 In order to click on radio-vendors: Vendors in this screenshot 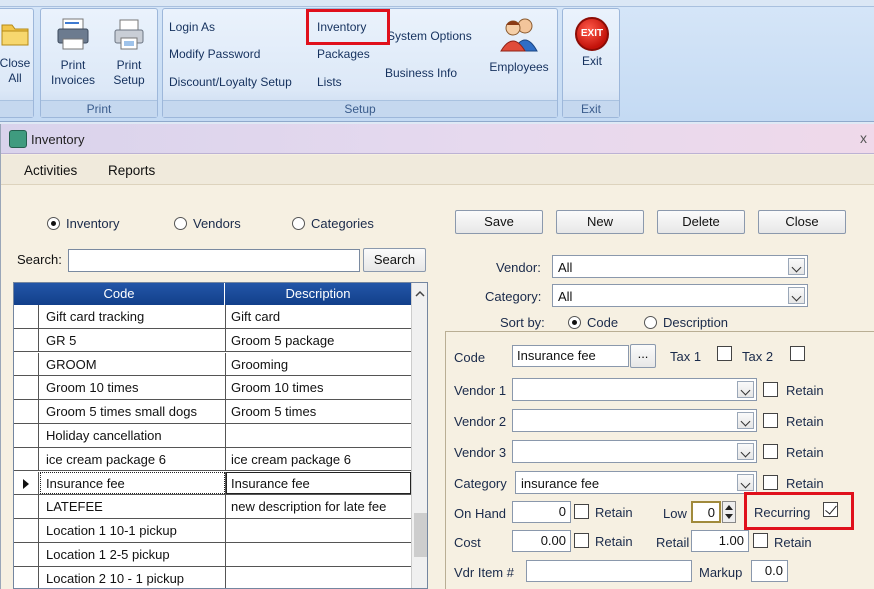, I will do `click(207, 223)`.